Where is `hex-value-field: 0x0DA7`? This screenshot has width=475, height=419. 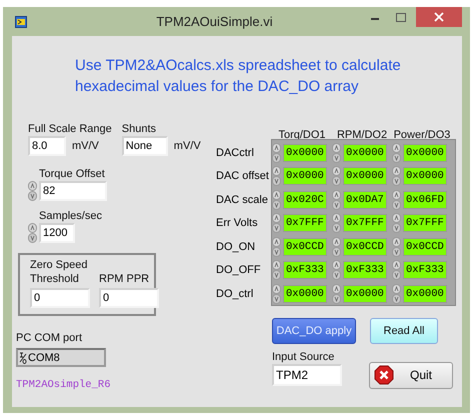 hex-value-field: 0x0DA7 is located at coordinates (365, 199).